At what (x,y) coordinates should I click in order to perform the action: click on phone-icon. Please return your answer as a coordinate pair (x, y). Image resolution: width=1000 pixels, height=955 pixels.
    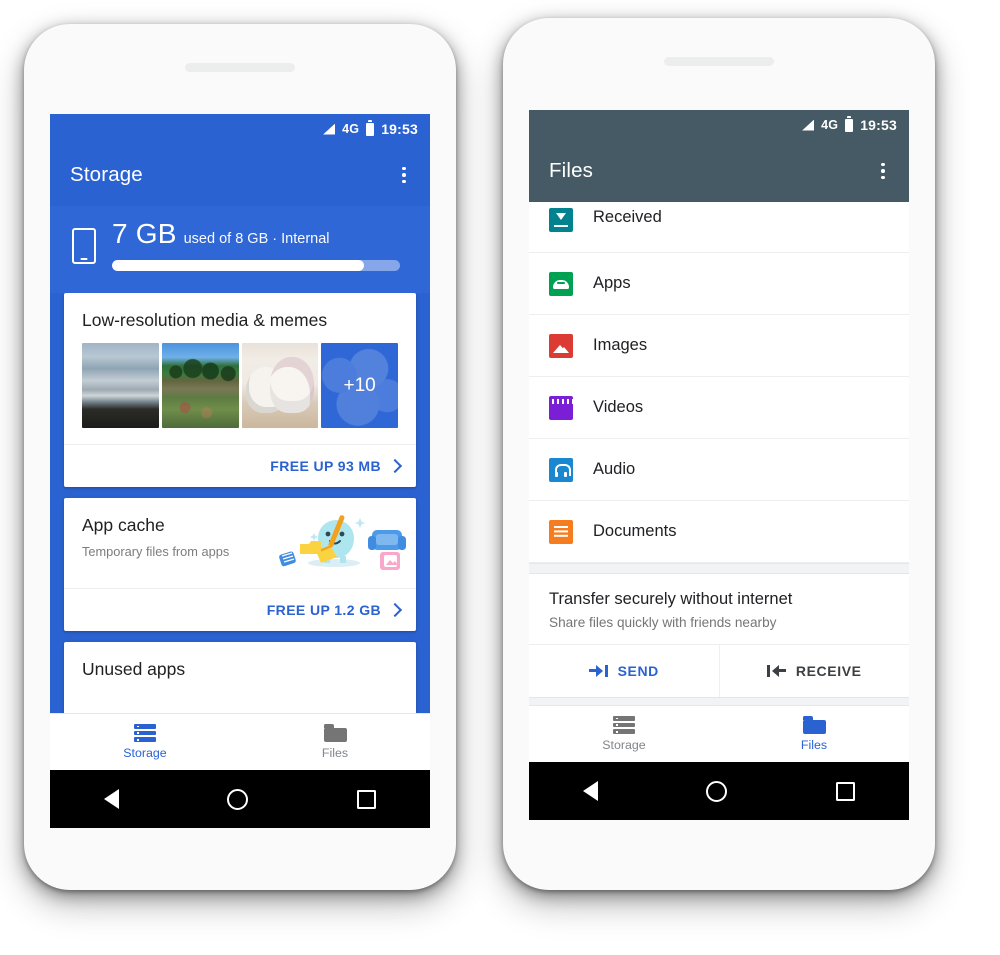
    Looking at the image, I should click on (84, 246).